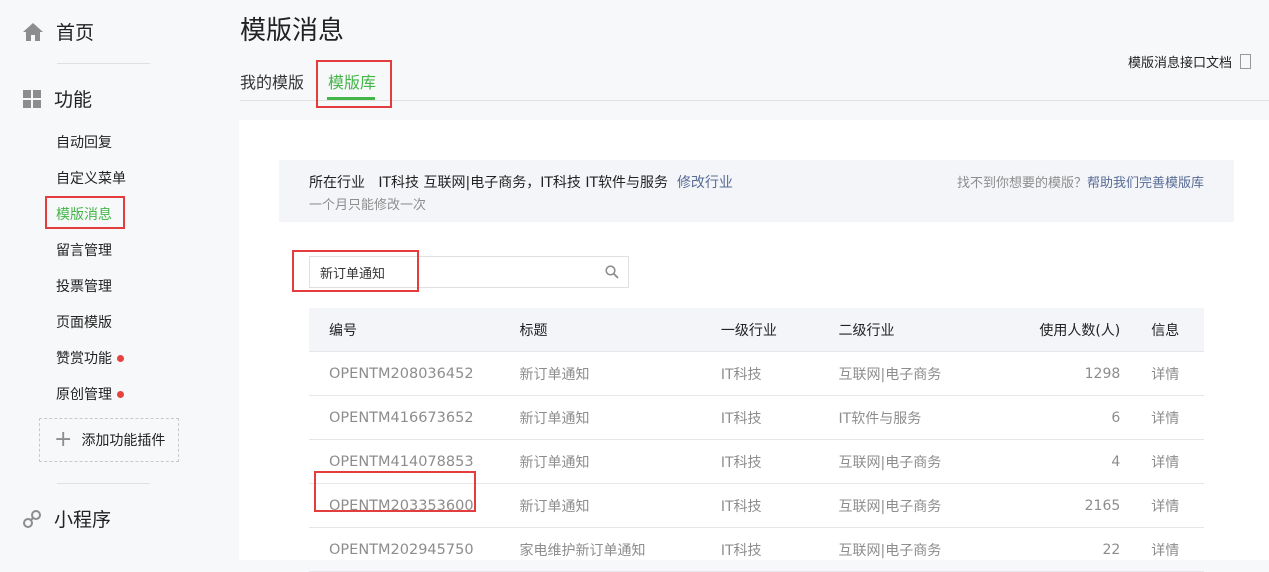  What do you see at coordinates (414, 417) in the screenshot?
I see `template-id: OPENTM416673652` at bounding box center [414, 417].